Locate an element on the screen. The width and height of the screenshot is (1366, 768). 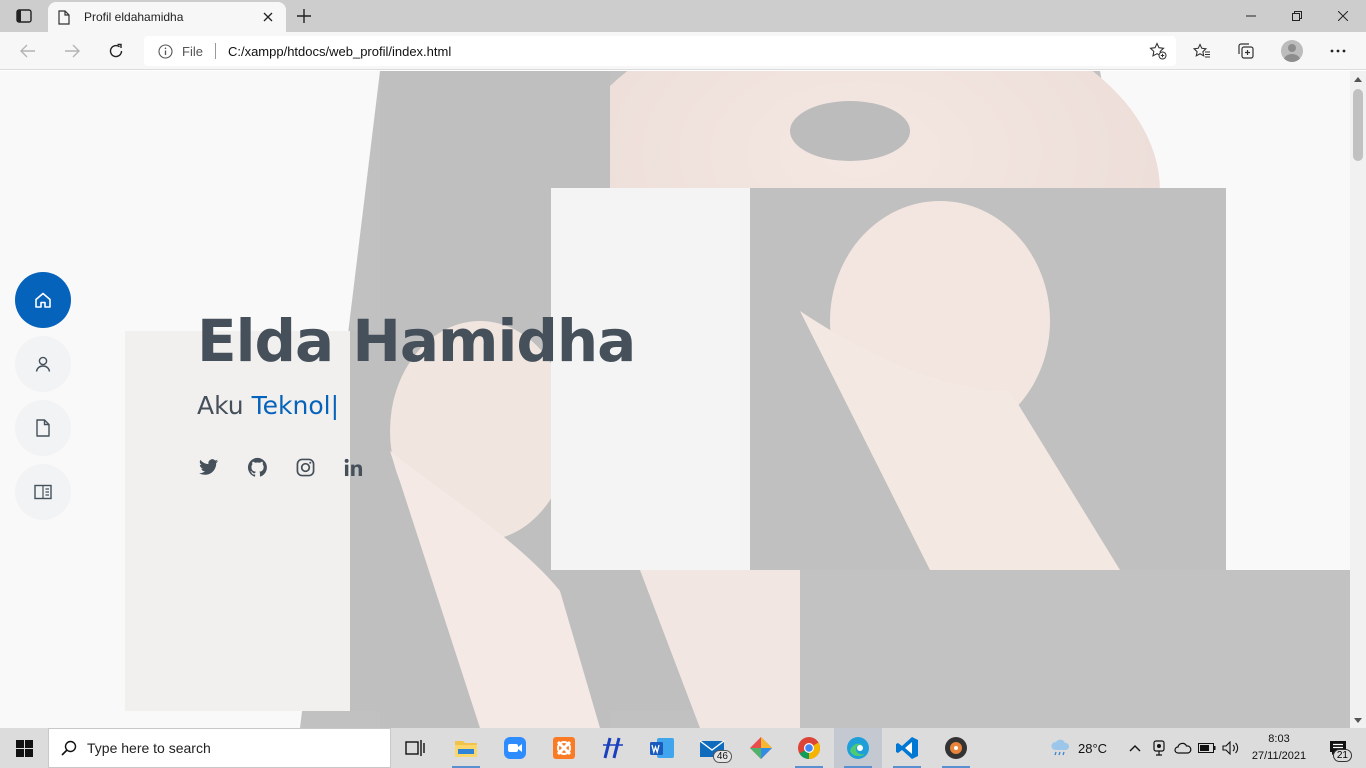
zoom-app is located at coordinates (515, 748).